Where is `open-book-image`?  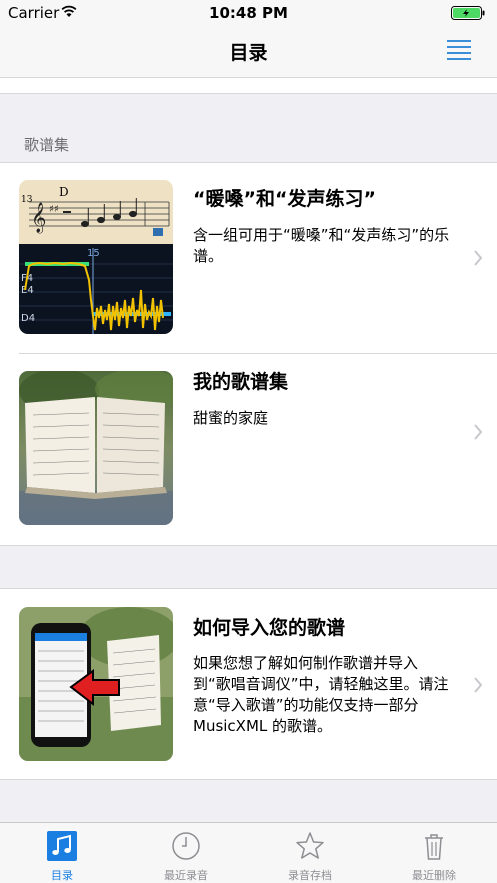 open-book-image is located at coordinates (96, 448).